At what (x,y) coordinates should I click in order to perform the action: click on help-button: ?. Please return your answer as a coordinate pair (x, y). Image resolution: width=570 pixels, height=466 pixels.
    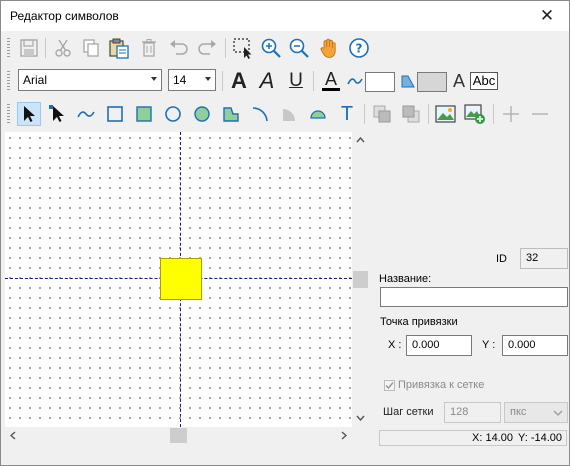
    Looking at the image, I should click on (359, 48).